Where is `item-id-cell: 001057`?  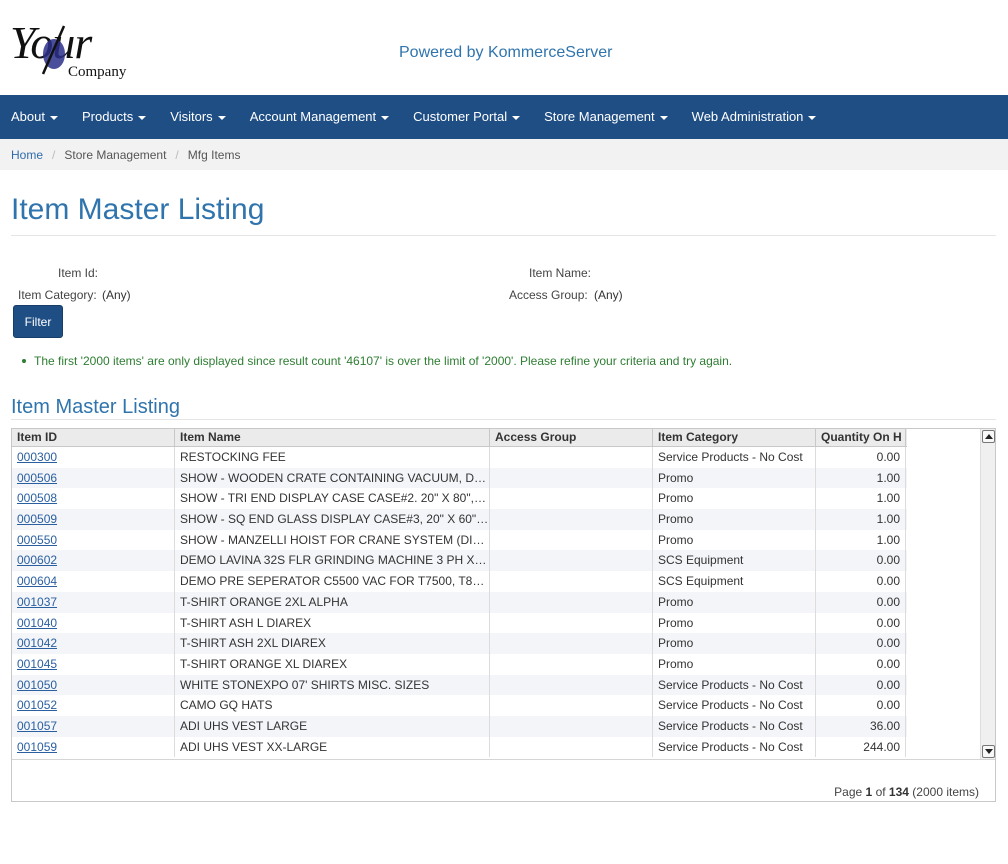 item-id-cell: 001057 is located at coordinates (93, 726).